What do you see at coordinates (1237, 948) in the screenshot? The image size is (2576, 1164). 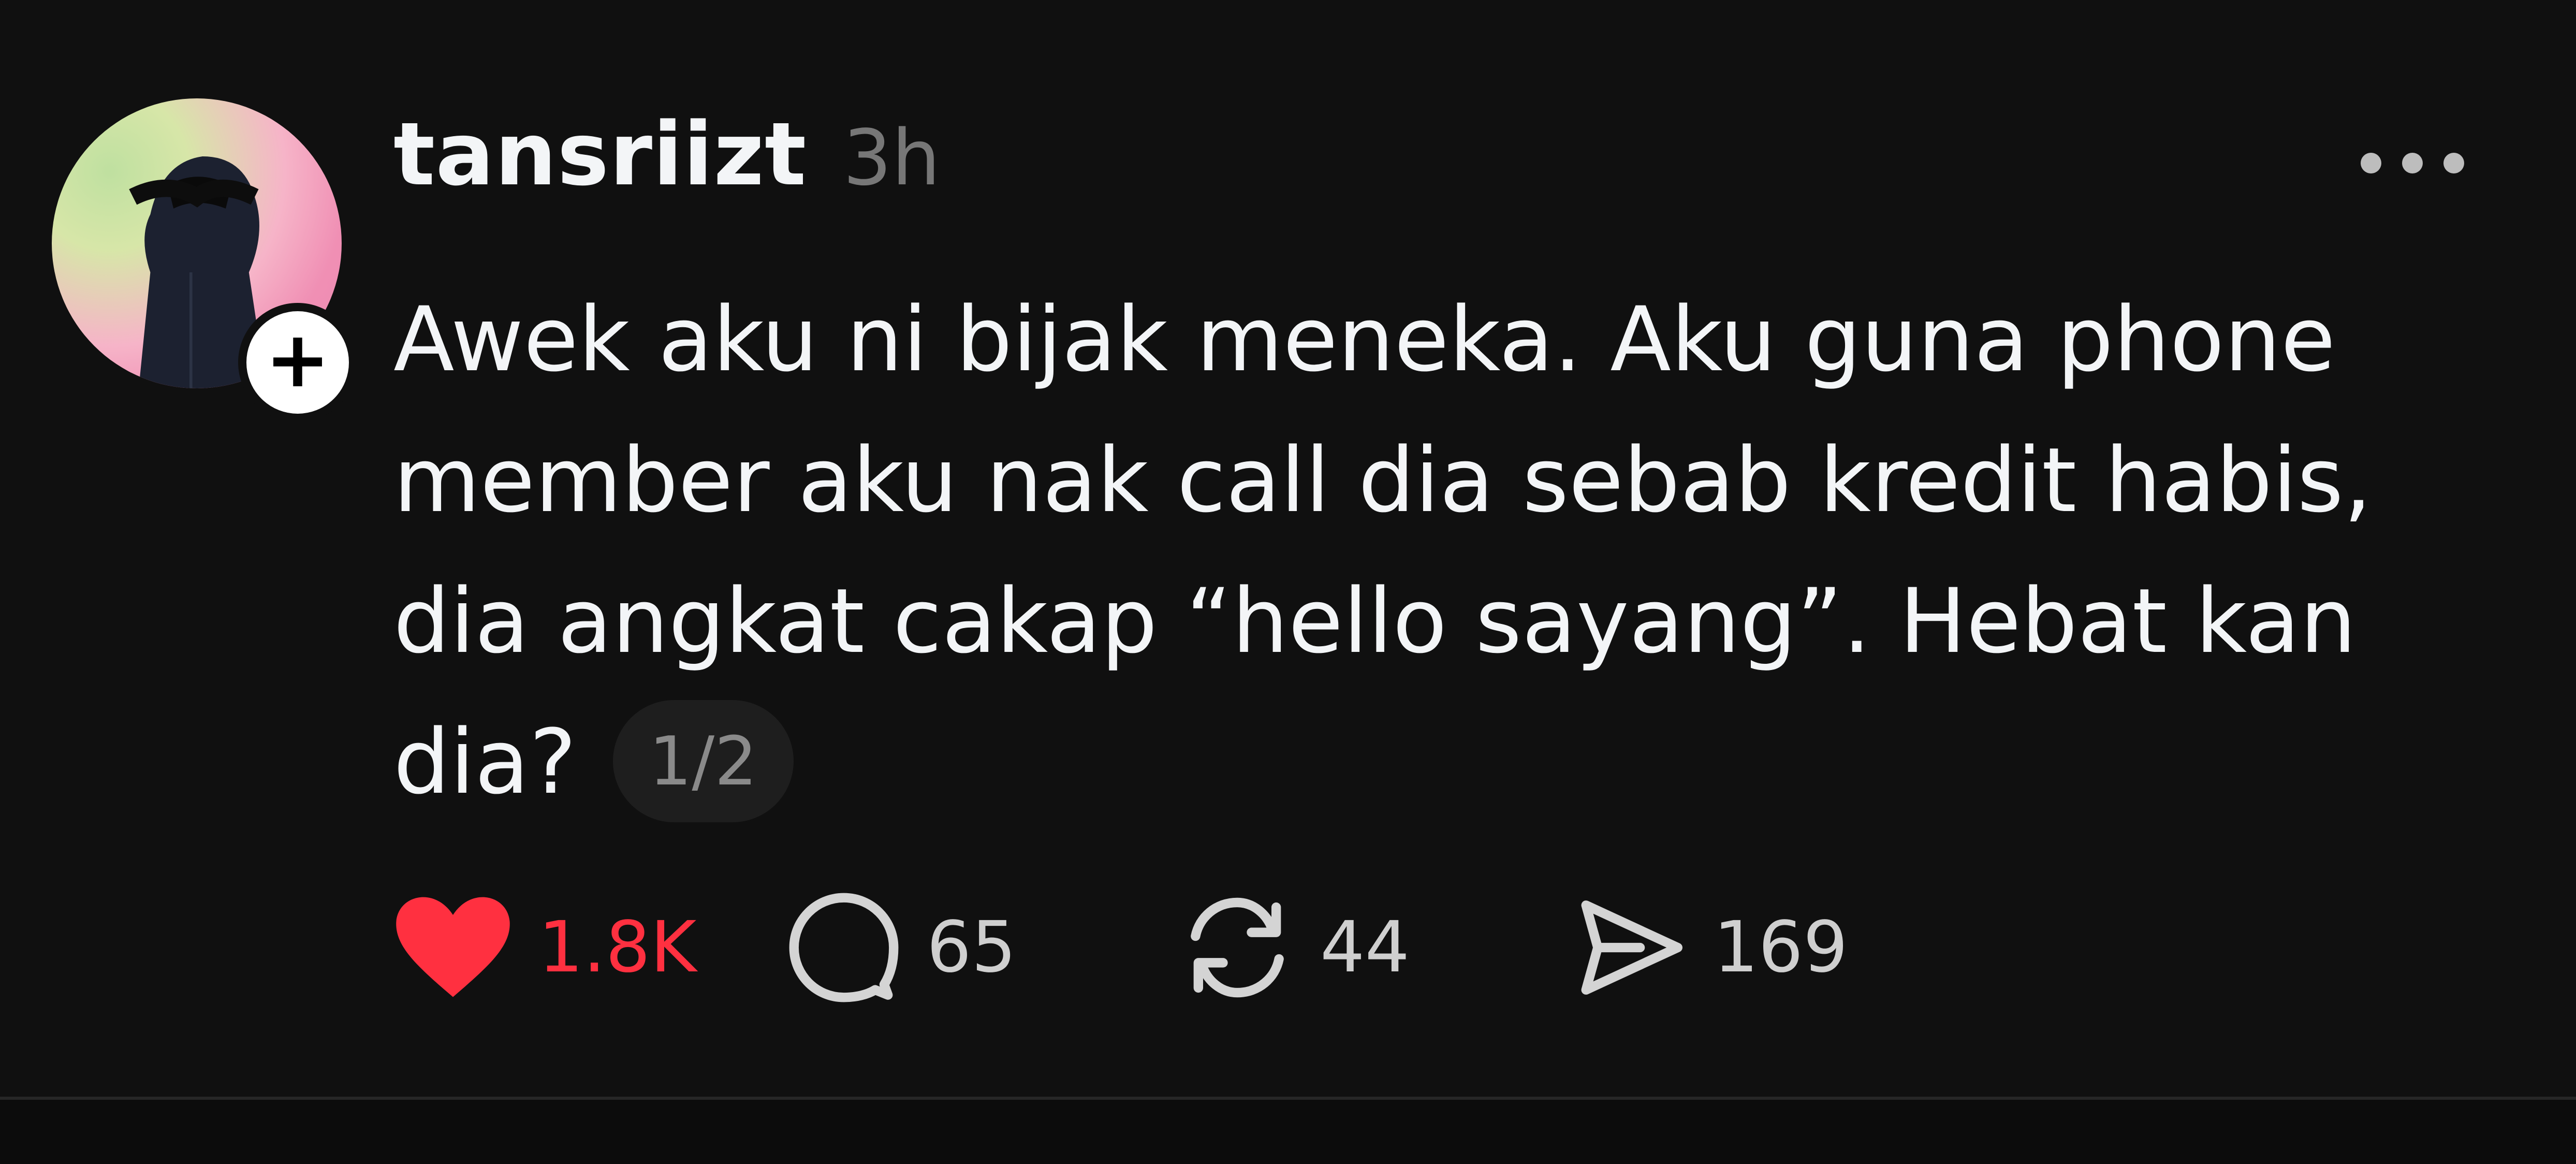 I see `repost-arrows-icon` at bounding box center [1237, 948].